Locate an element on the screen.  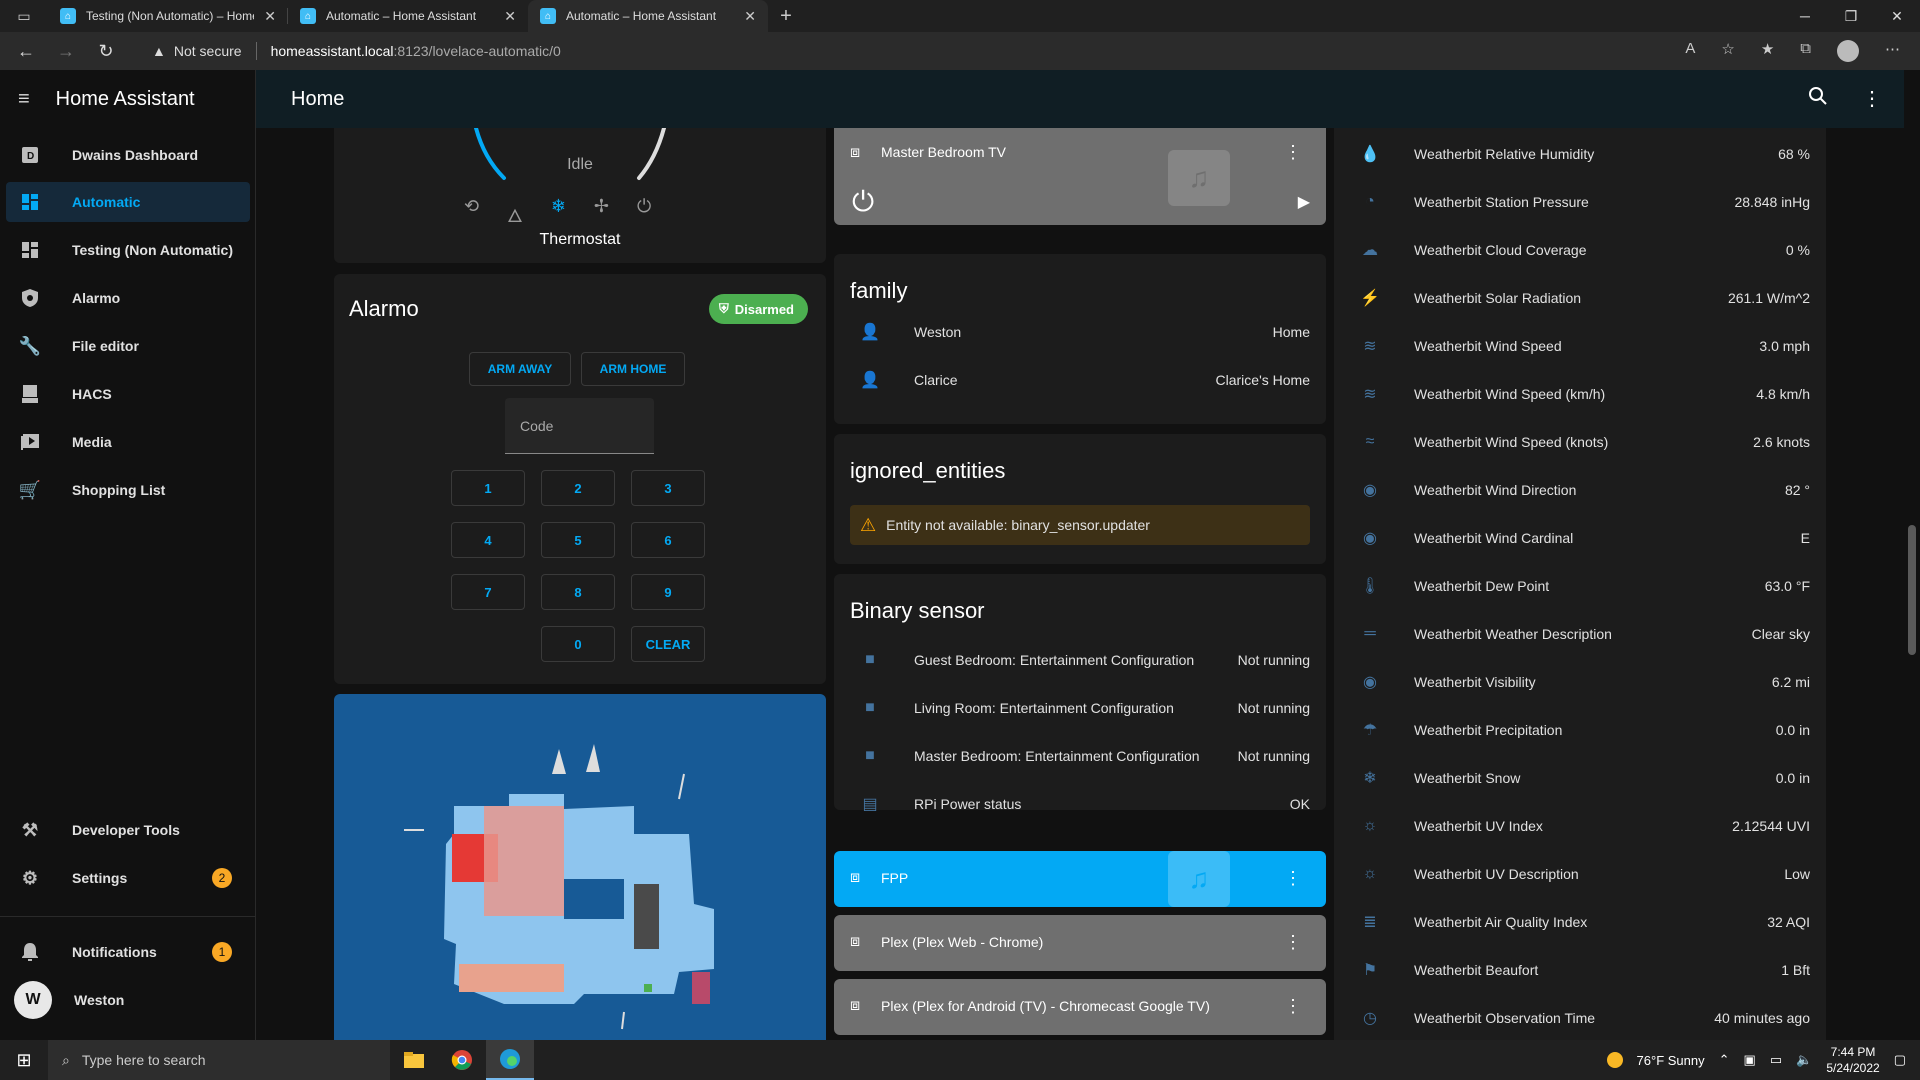
weather-sensor-row: ☁ Weatherbit Cloud Coverage 0 % is located at coordinates (1584, 250).